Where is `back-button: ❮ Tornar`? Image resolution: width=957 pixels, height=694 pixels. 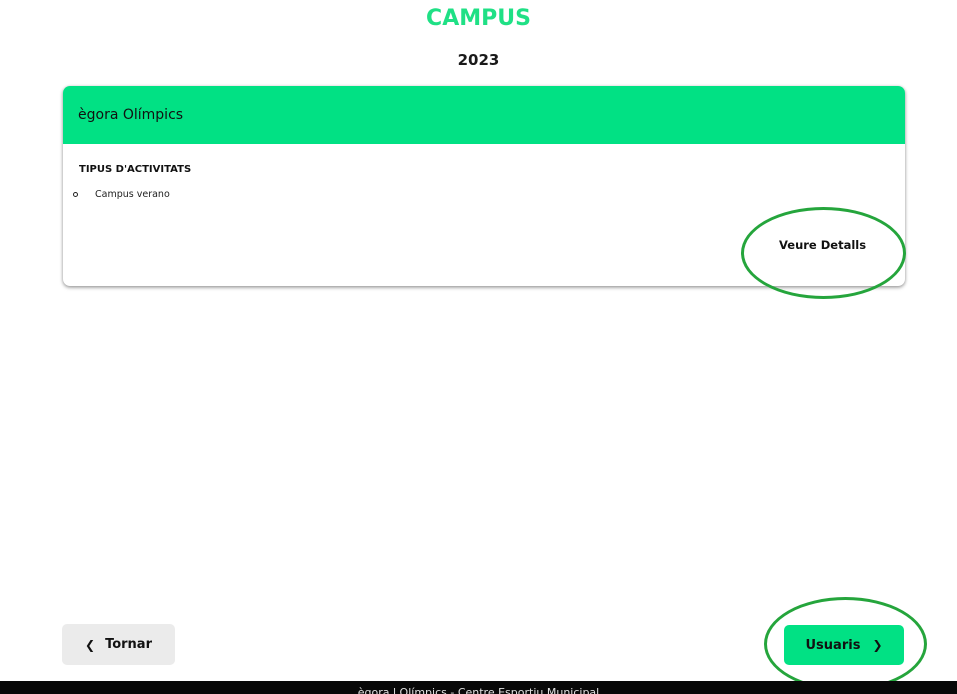 back-button: ❮ Tornar is located at coordinates (118, 644).